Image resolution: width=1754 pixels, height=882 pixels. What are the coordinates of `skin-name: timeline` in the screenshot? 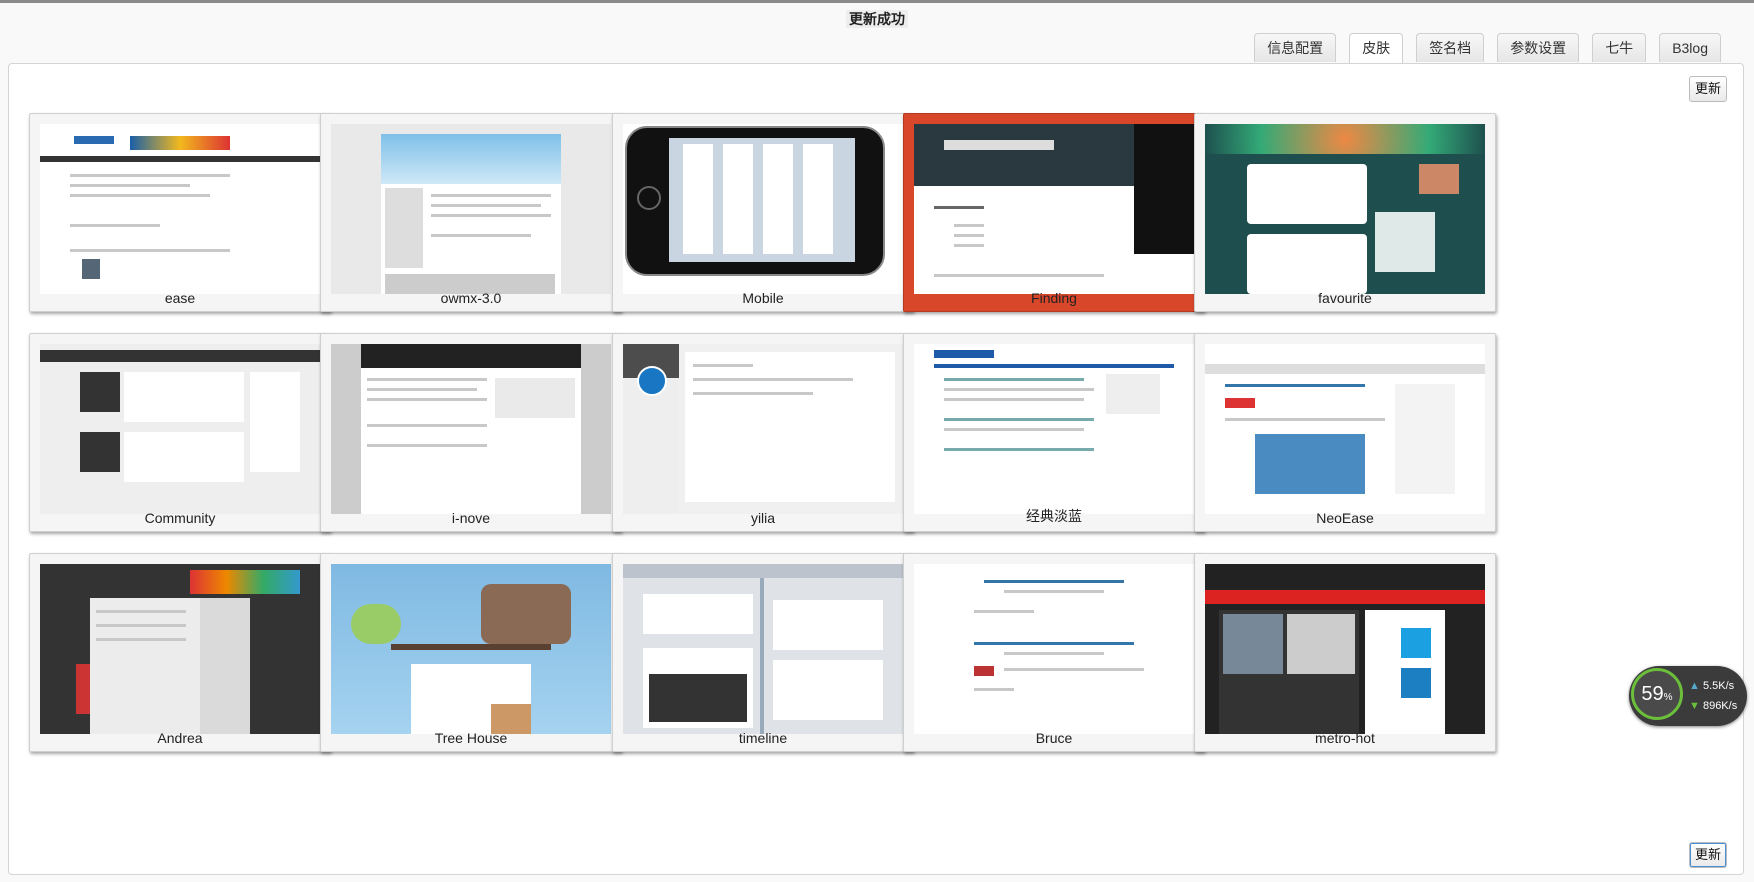 It's located at (763, 738).